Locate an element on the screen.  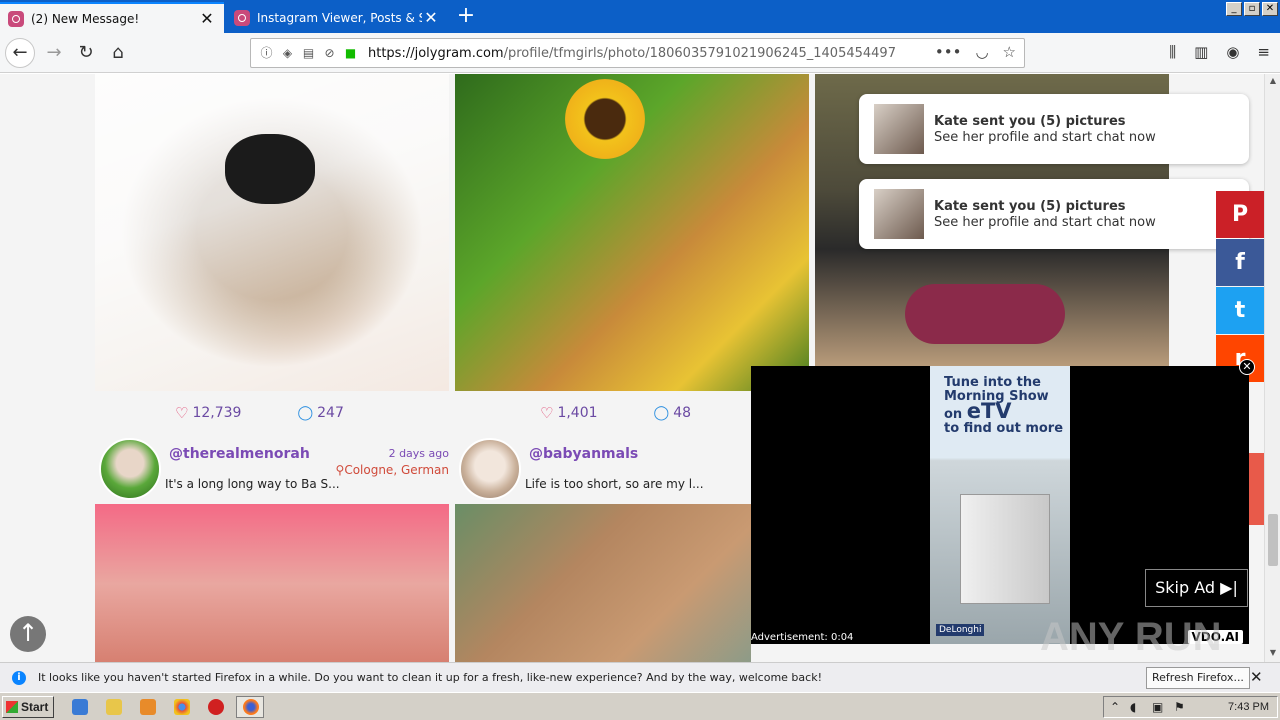
post-photo-pink-hair is located at coordinates (272, 583).